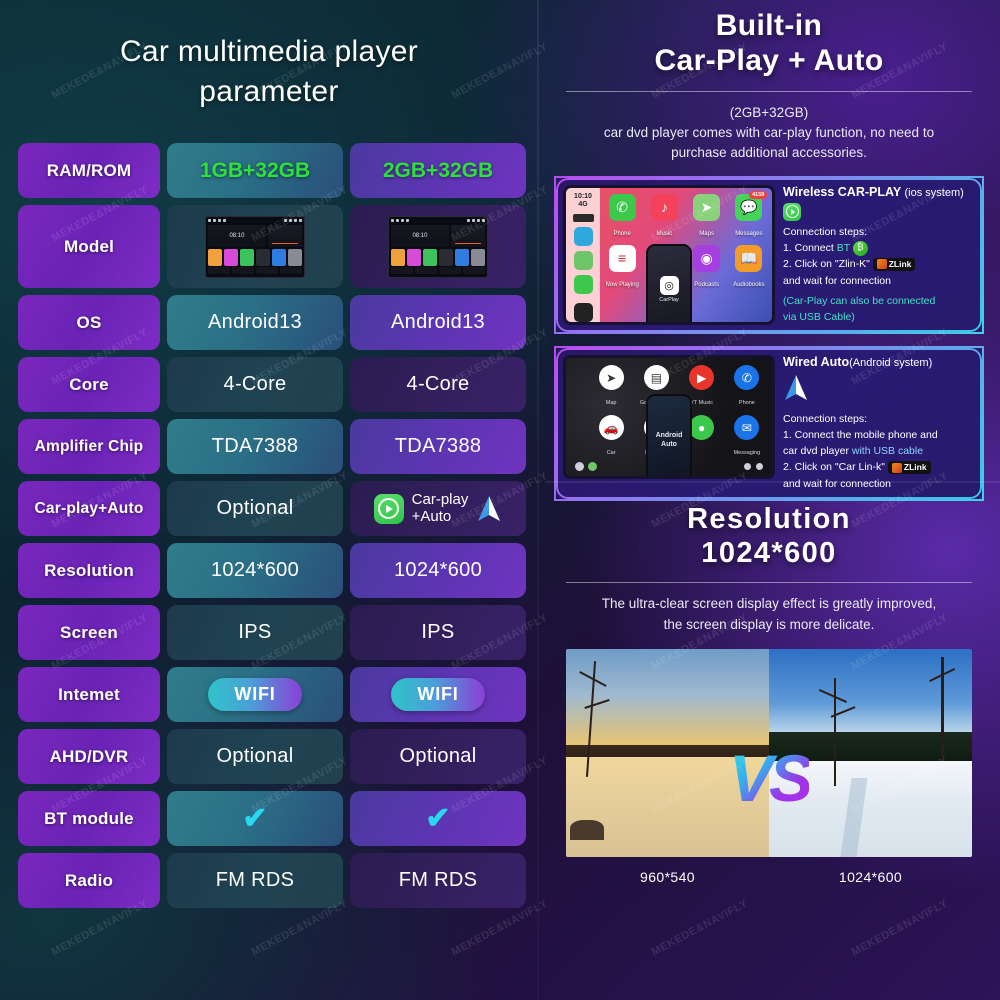  I want to click on spec-value-col1: IPS, so click(255, 632).